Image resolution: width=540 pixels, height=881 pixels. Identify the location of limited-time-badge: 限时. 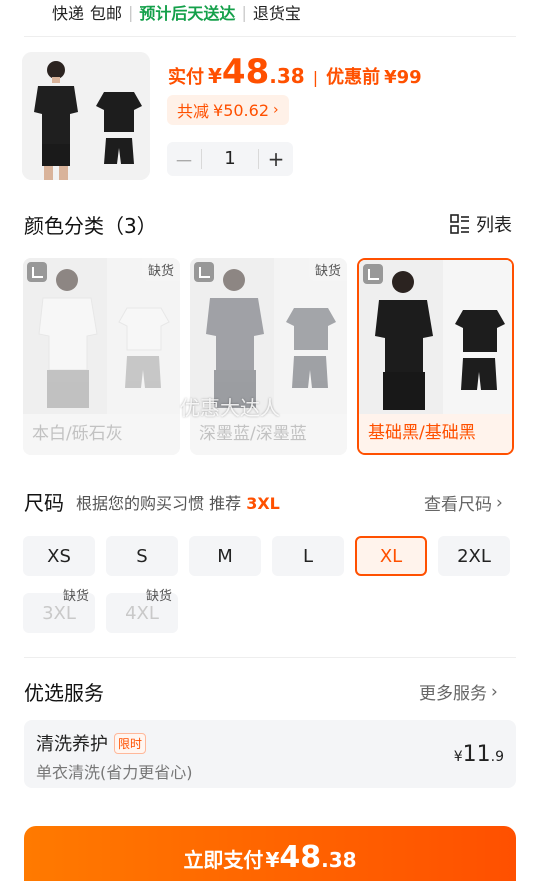
(130, 743).